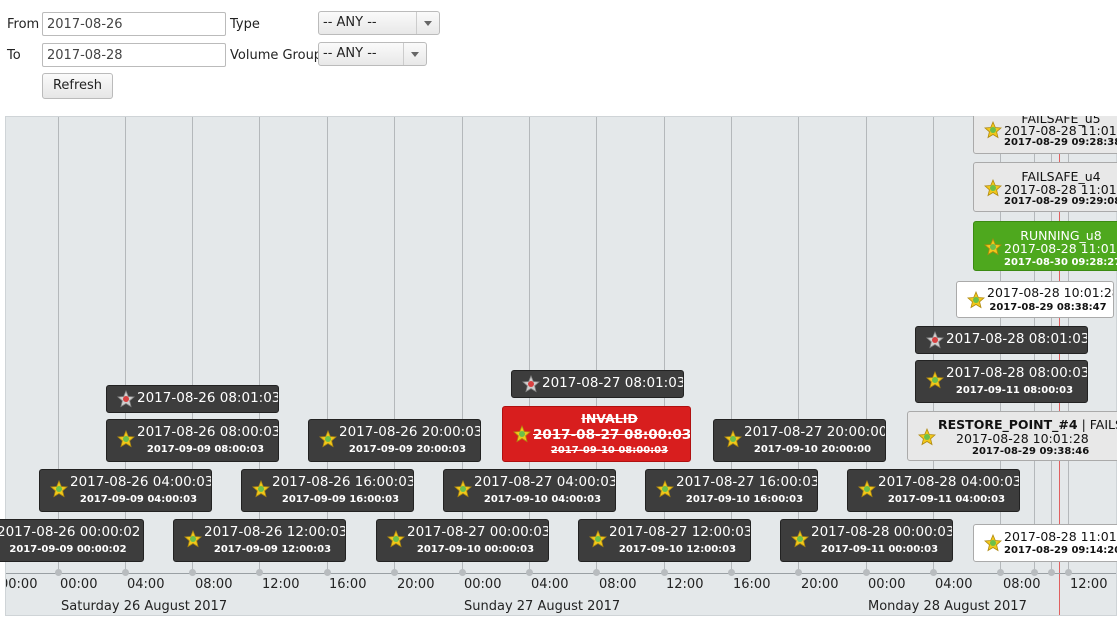  I want to click on snapshot-event: 2017-08-26 16:00:03 2017-09-09 16:00:03, so click(327, 490).